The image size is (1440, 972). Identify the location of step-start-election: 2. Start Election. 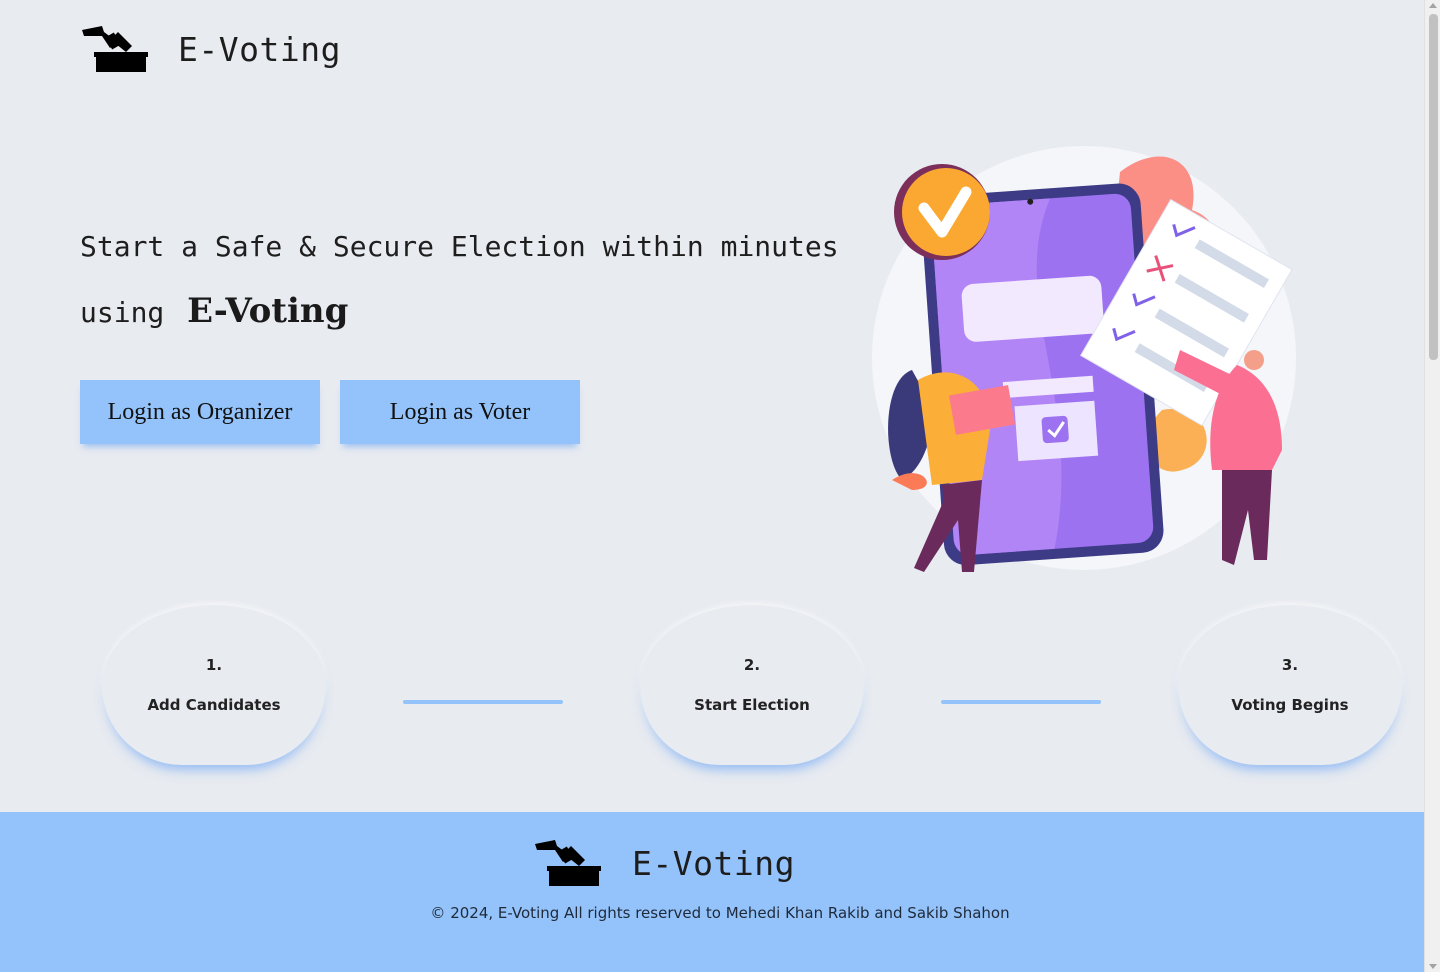
(752, 685).